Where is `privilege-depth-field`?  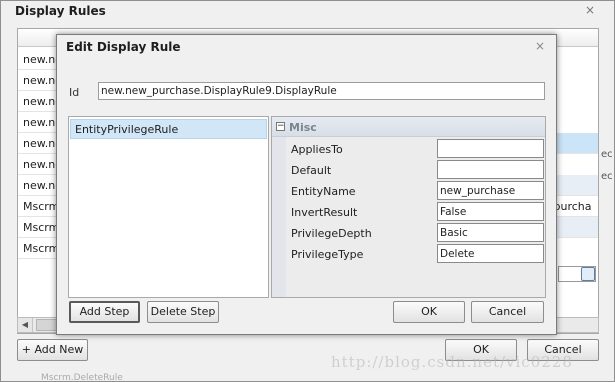 privilege-depth-field is located at coordinates (490, 232).